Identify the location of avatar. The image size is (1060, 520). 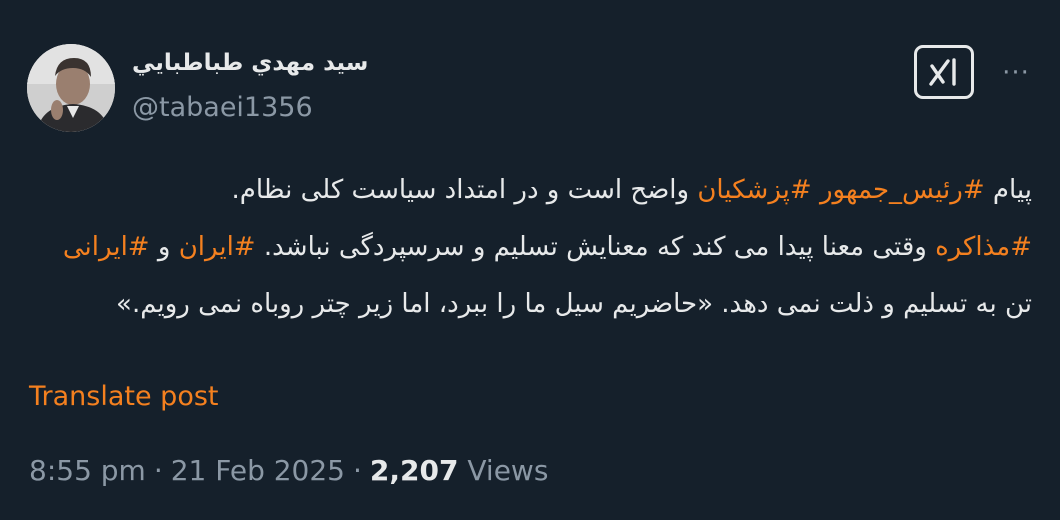
(71, 88).